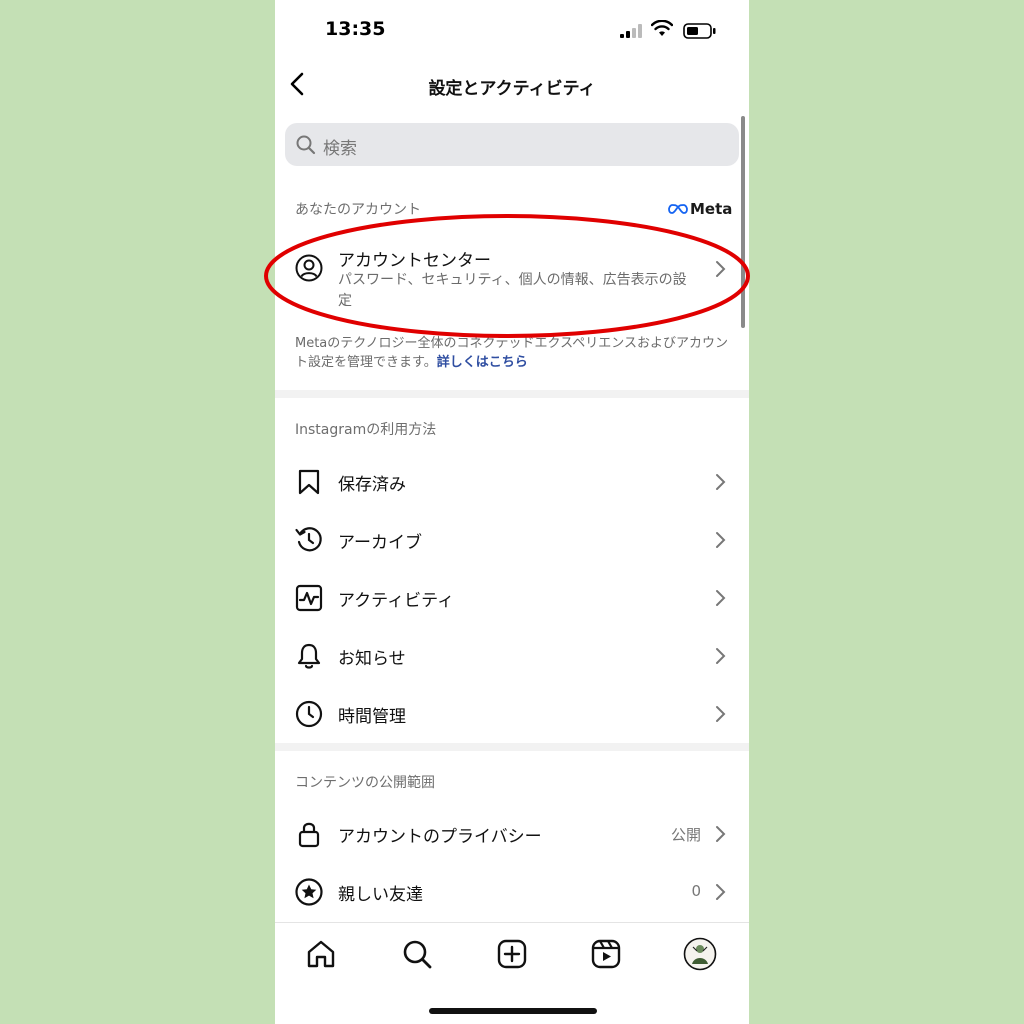 This screenshot has width=1024, height=1024. What do you see at coordinates (309, 835) in the screenshot?
I see `lock-icon` at bounding box center [309, 835].